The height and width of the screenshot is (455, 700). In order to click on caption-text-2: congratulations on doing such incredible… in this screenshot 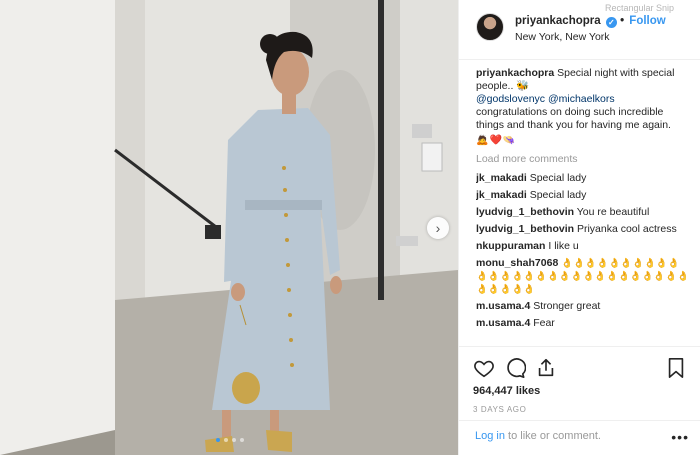, I will do `click(573, 118)`.